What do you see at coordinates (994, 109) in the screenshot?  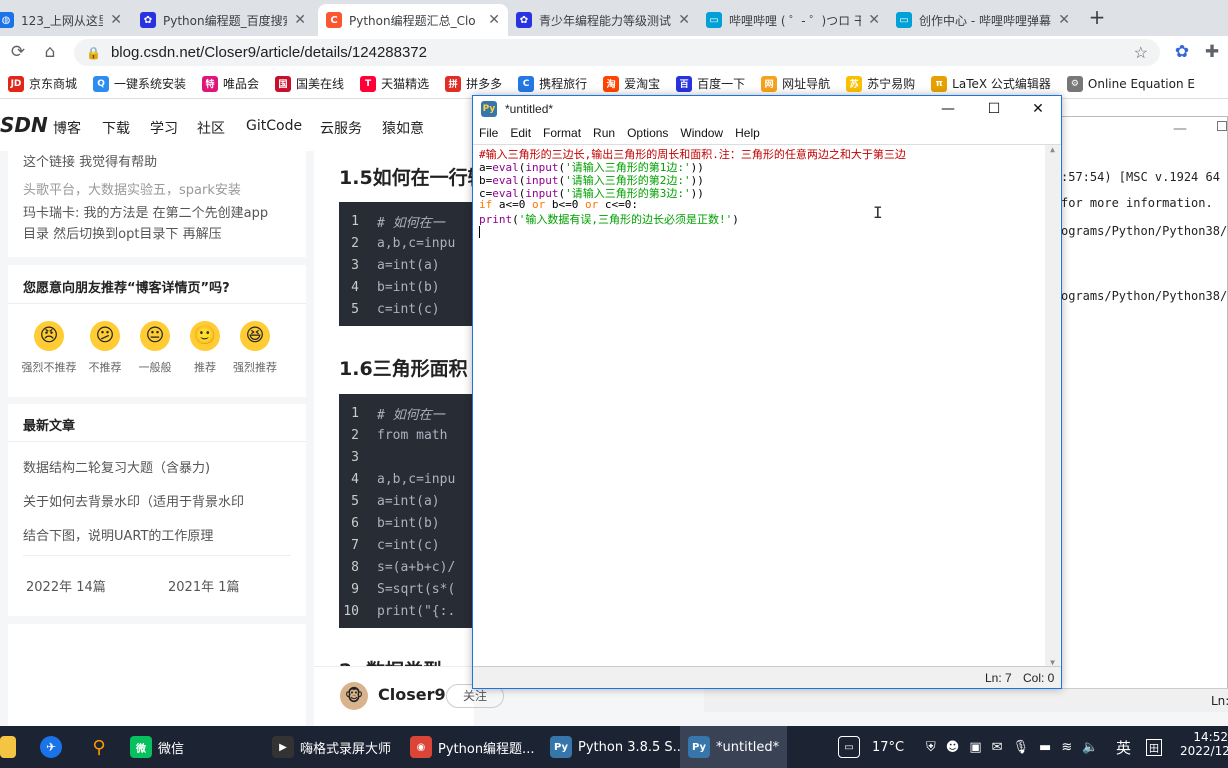 I see `maximize-icon: ☐` at bounding box center [994, 109].